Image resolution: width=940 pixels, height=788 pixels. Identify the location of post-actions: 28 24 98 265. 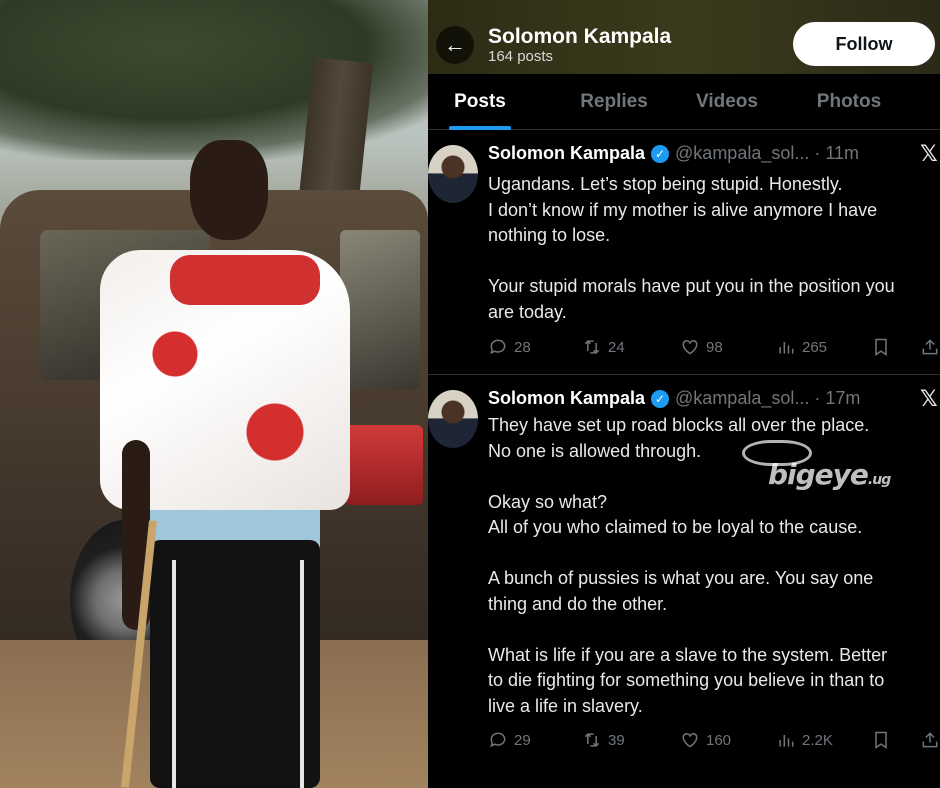
(714, 347).